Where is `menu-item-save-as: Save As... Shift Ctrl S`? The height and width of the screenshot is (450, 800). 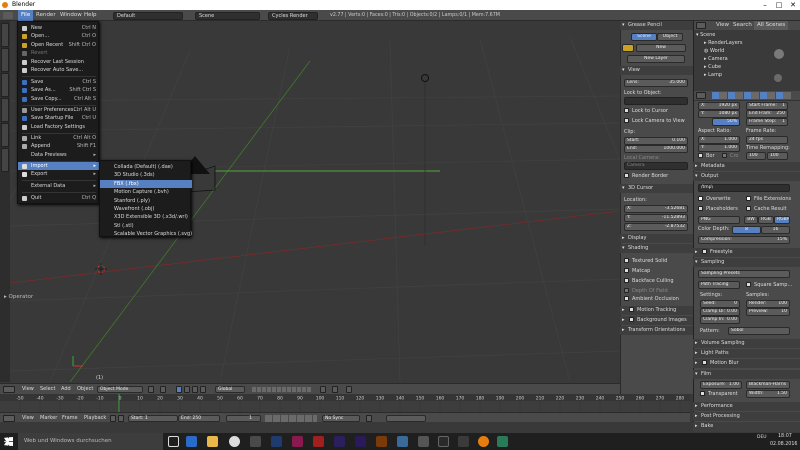
menu-item-save-as: Save As... Shift Ctrl S is located at coordinates (59, 90).